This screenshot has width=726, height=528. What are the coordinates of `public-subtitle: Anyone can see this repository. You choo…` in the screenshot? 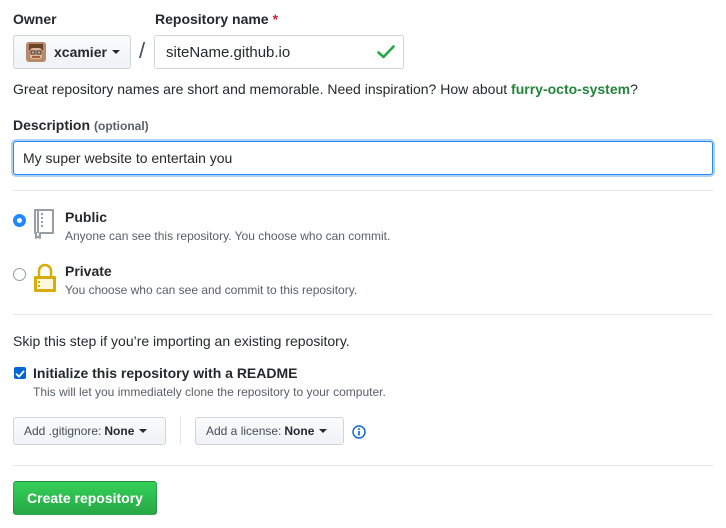 It's located at (228, 236).